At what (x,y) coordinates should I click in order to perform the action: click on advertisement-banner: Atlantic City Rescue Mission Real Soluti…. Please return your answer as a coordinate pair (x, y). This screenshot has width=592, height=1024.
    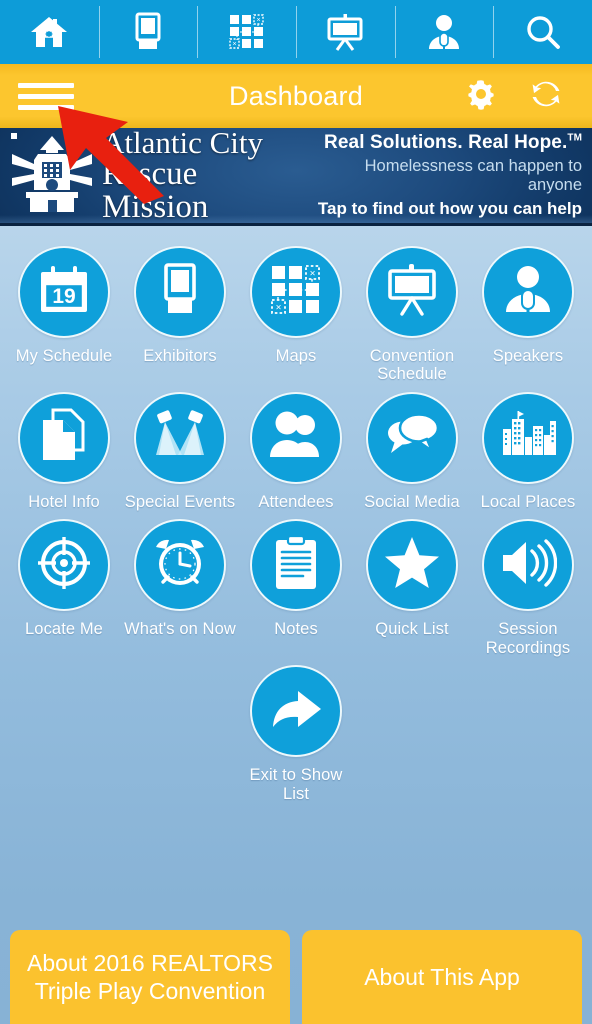
    Looking at the image, I should click on (296, 177).